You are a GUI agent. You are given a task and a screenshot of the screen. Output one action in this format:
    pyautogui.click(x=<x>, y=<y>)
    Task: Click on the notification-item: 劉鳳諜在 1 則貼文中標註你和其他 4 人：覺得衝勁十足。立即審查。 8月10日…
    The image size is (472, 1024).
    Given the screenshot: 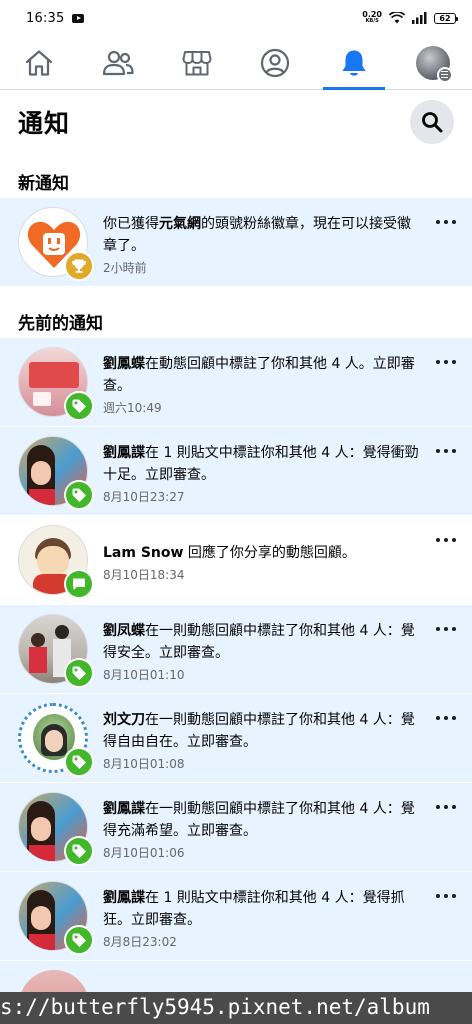 What is the action you would take?
    pyautogui.click(x=236, y=471)
    